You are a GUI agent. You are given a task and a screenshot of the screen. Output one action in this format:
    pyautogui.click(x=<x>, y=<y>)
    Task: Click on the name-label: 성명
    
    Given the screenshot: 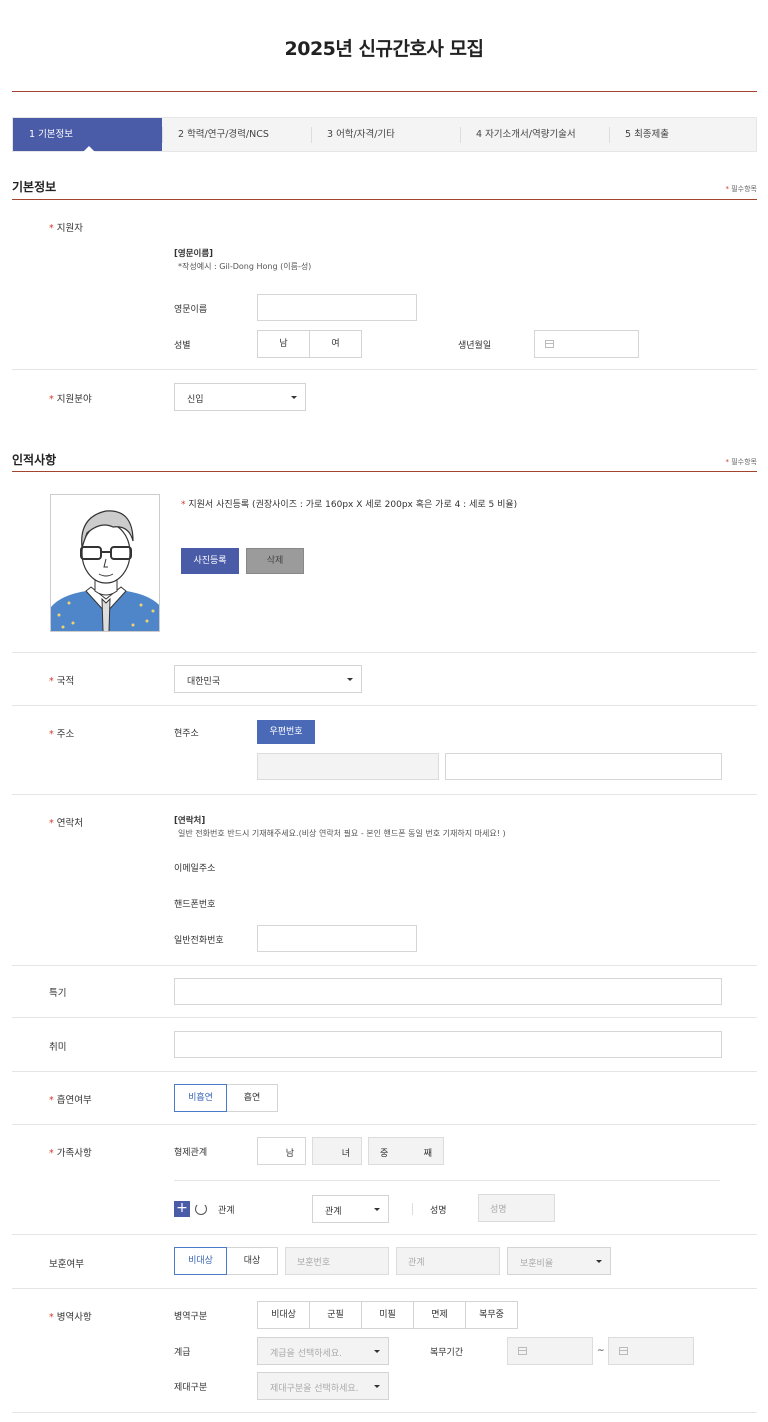 What is the action you would take?
    pyautogui.click(x=438, y=1211)
    